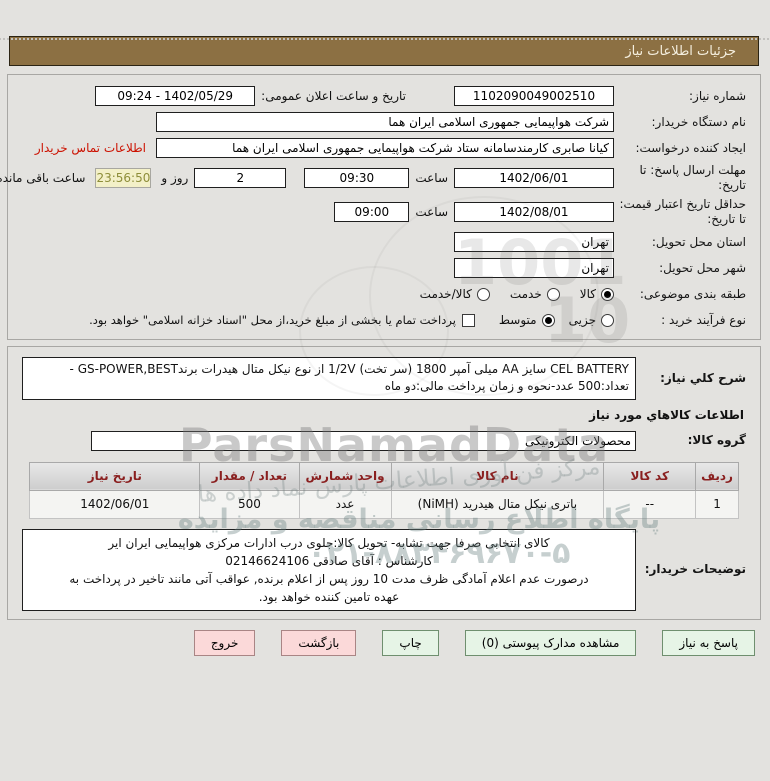  Describe the element at coordinates (718, 476) in the screenshot. I see `col-header-row-number: ردیف` at that location.